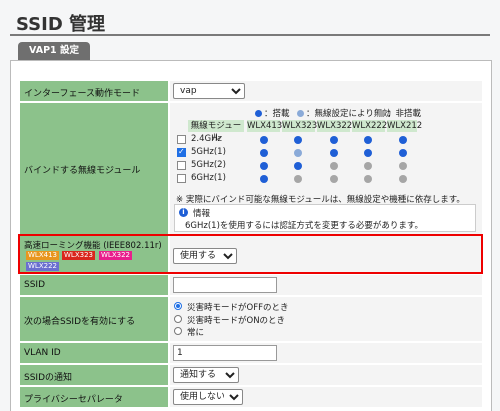 The height and width of the screenshot is (411, 500). Describe the element at coordinates (82, 171) in the screenshot. I see `modules-label: バインドする無線モジュール` at that location.